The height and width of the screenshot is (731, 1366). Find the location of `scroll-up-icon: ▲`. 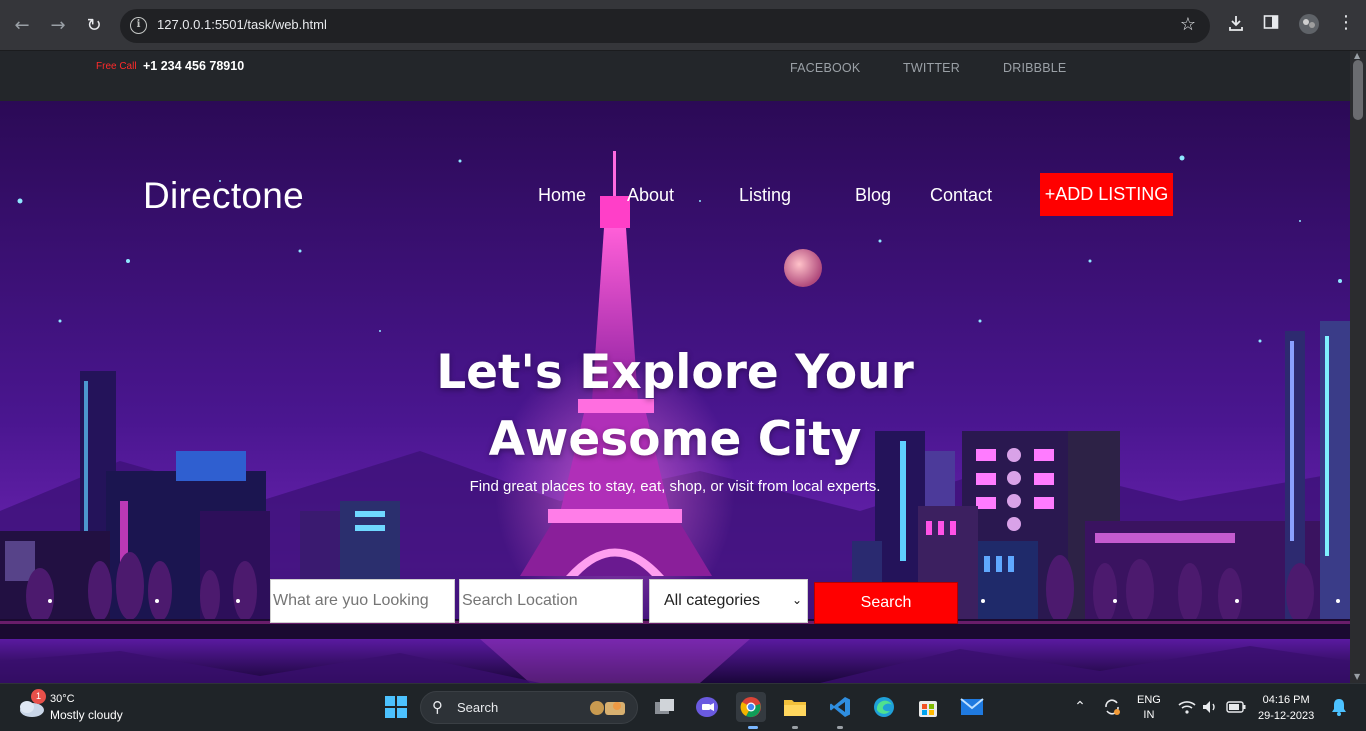

scroll-up-icon: ▲ is located at coordinates (1357, 55).